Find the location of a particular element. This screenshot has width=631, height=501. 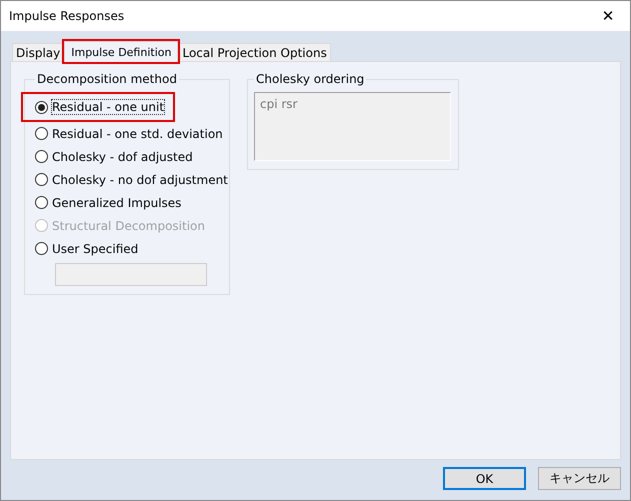

close-button: ✕ is located at coordinates (608, 16).